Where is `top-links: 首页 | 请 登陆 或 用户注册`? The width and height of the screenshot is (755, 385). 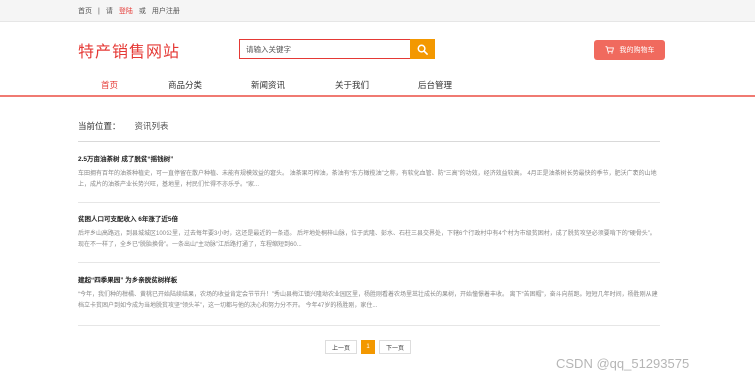 top-links: 首页 | 请 登陆 或 用户注册 is located at coordinates (132, 11).